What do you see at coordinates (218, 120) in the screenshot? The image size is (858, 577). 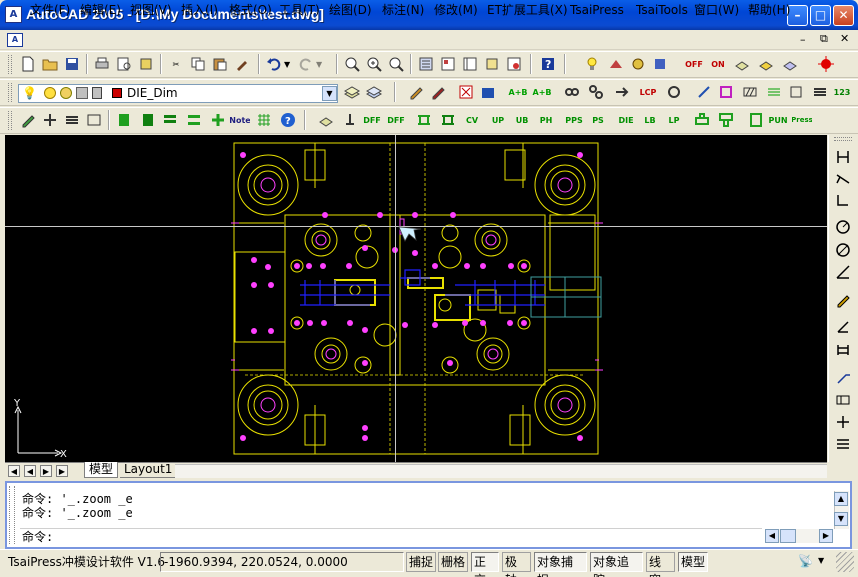 I see `tsai-green-5-icon` at bounding box center [218, 120].